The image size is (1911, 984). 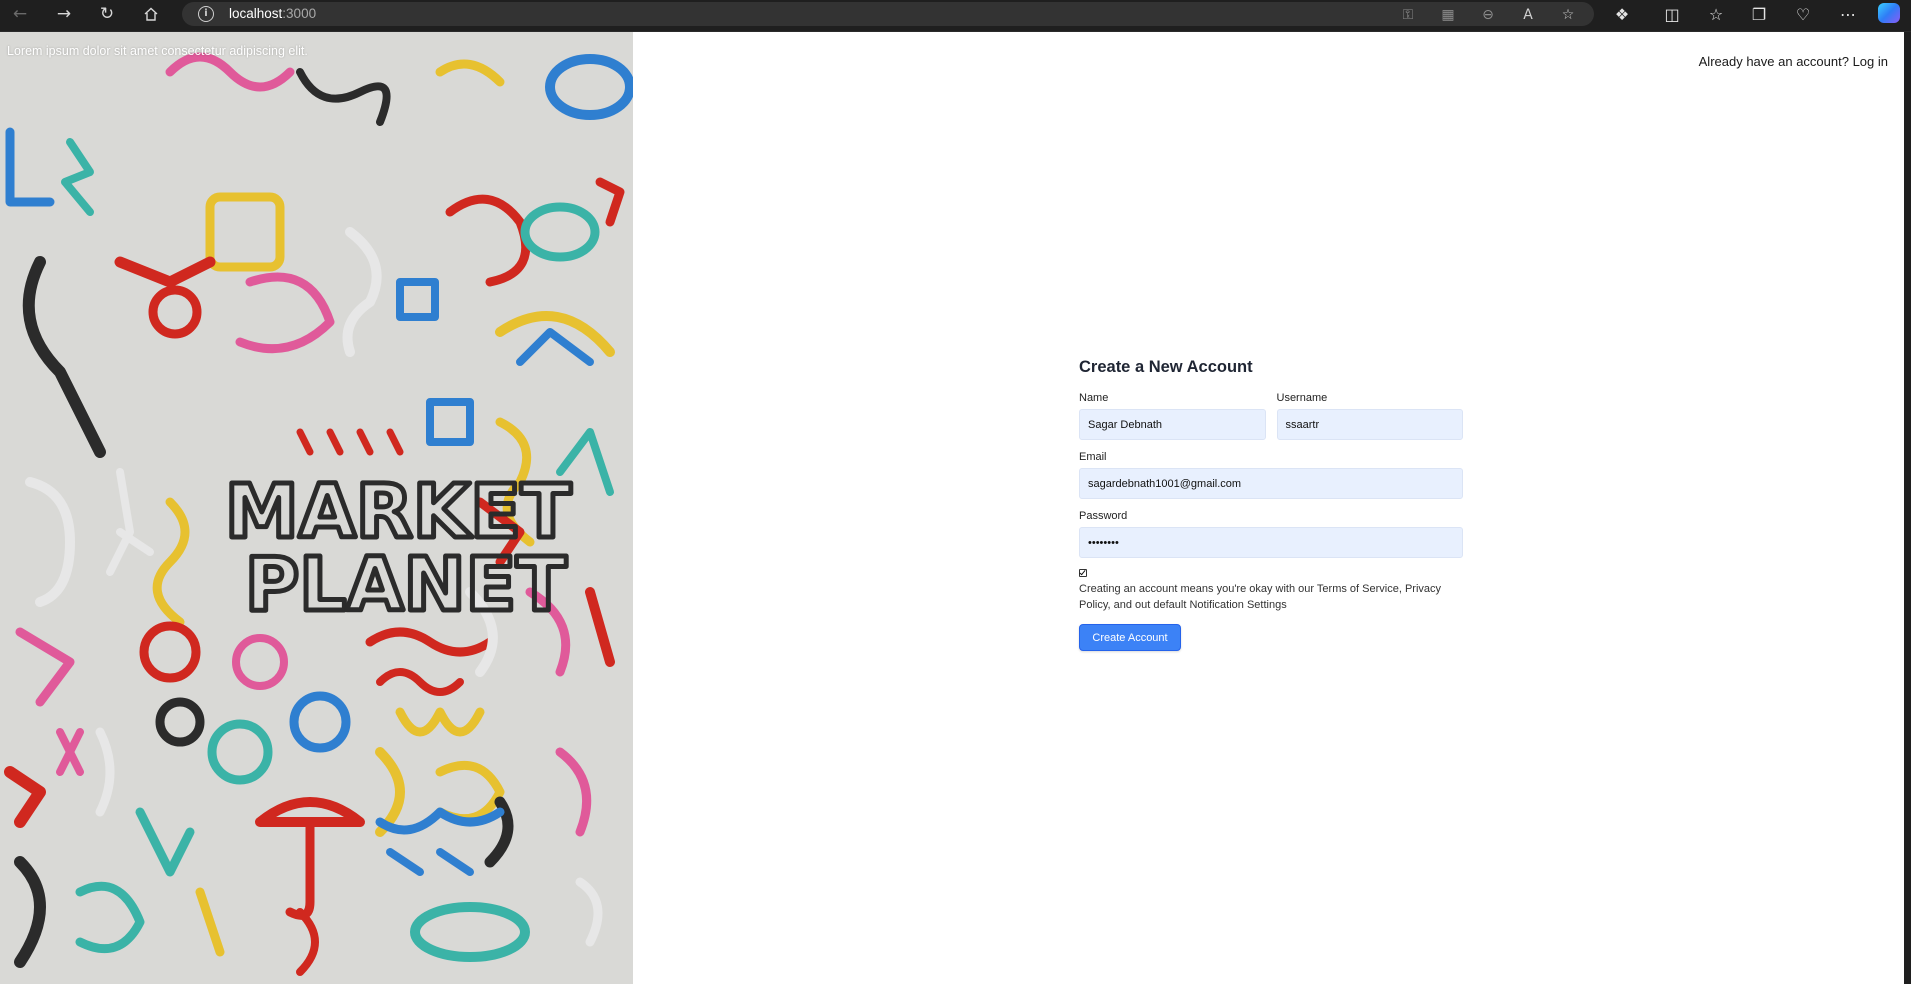 What do you see at coordinates (888, 14) in the screenshot?
I see `address-bar: i localhost:3000 ⚿ ▦ ⊖ A ☆` at bounding box center [888, 14].